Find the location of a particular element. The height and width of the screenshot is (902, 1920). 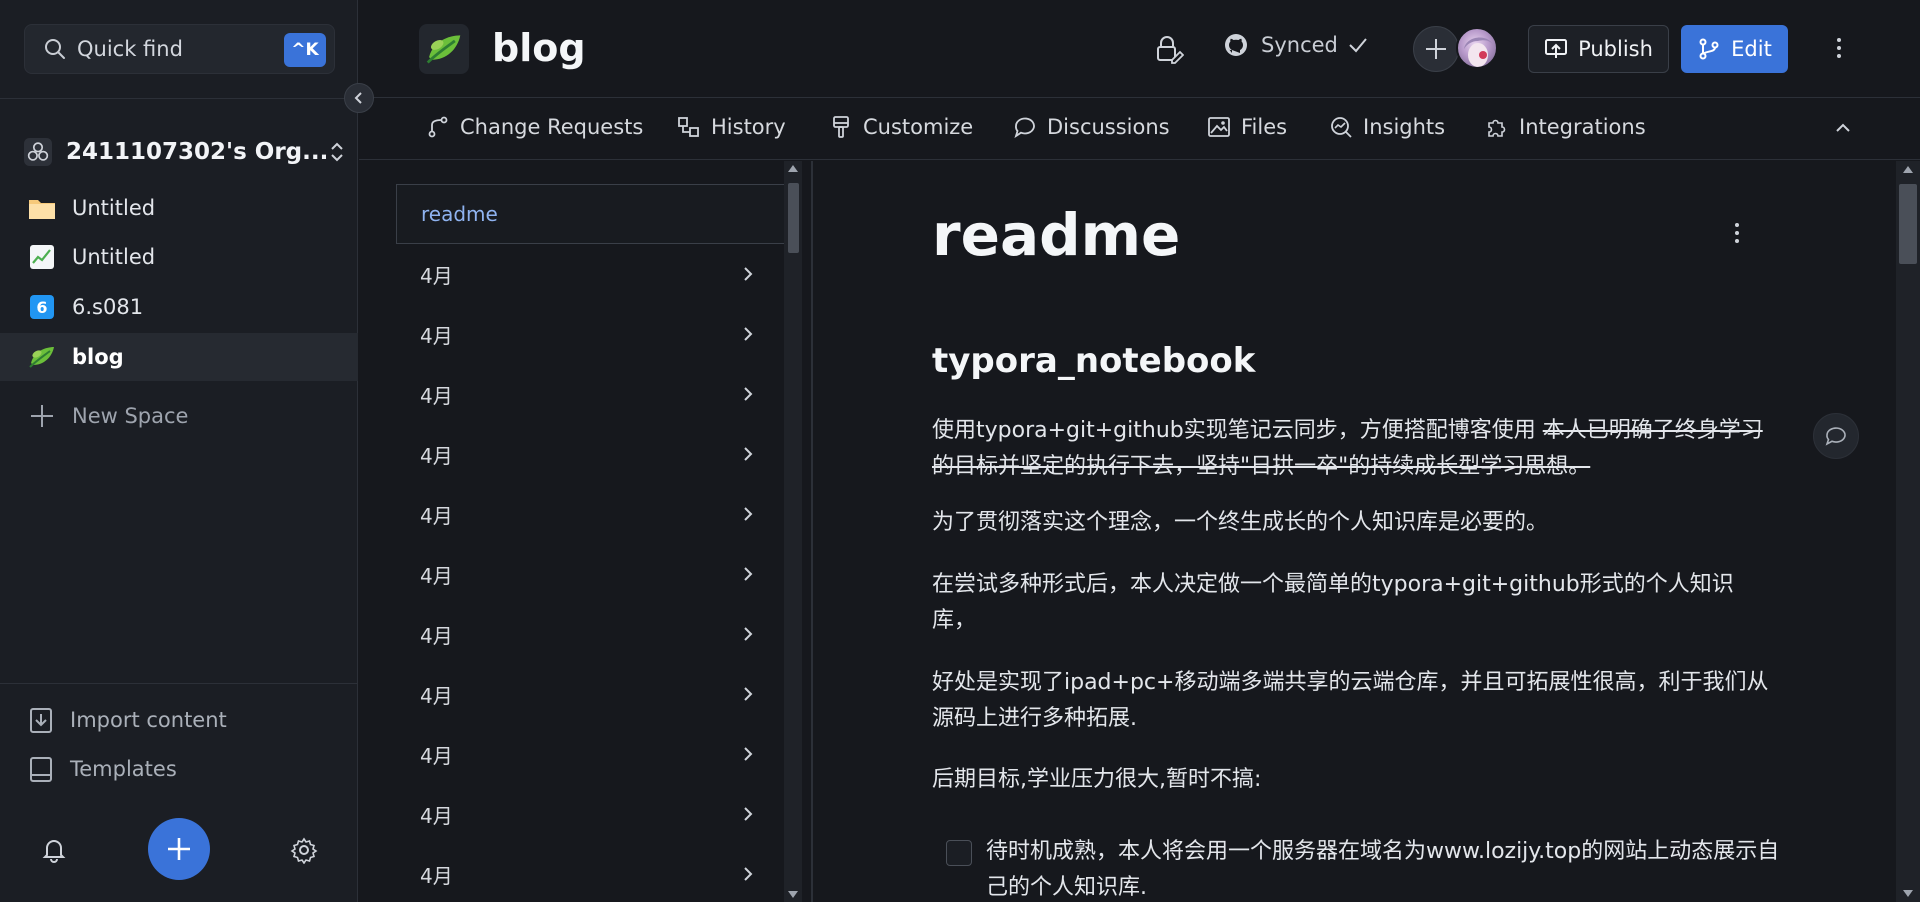

chevron-left-icon is located at coordinates (359, 98).